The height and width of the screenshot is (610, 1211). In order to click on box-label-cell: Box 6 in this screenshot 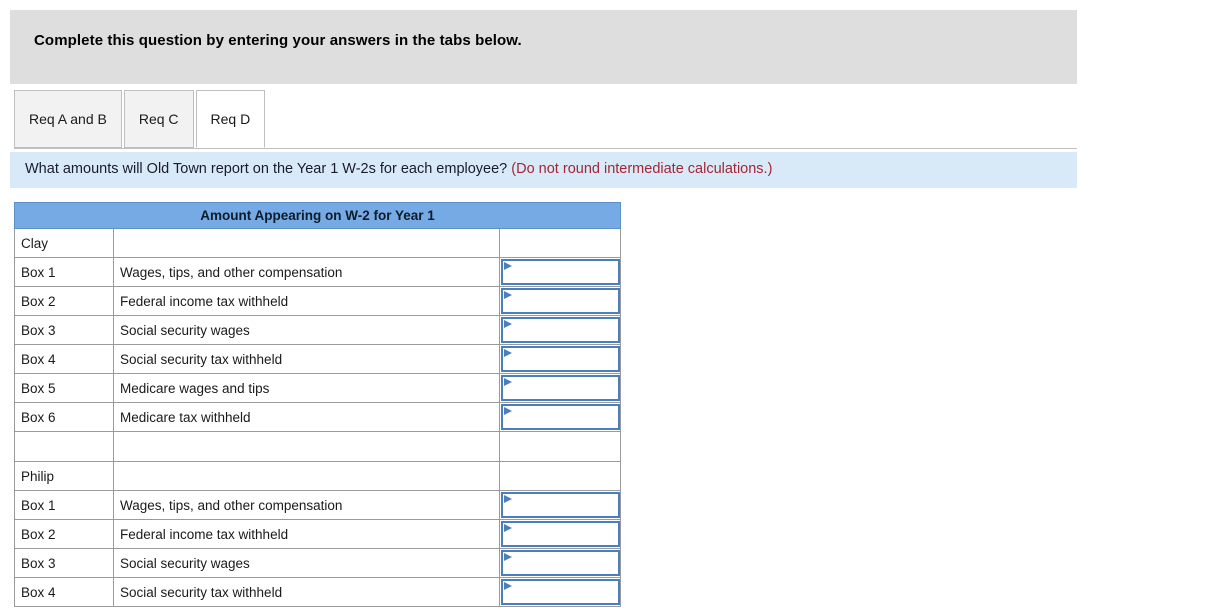, I will do `click(64, 417)`.